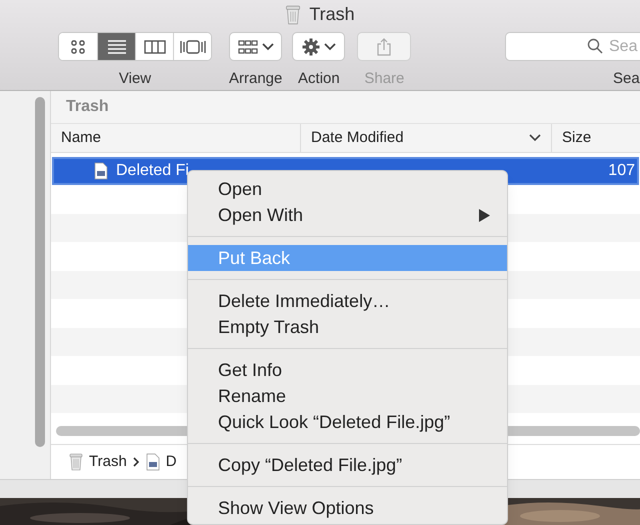 The image size is (640, 525). Describe the element at coordinates (319, 79) in the screenshot. I see `toolbar-label: Action` at that location.